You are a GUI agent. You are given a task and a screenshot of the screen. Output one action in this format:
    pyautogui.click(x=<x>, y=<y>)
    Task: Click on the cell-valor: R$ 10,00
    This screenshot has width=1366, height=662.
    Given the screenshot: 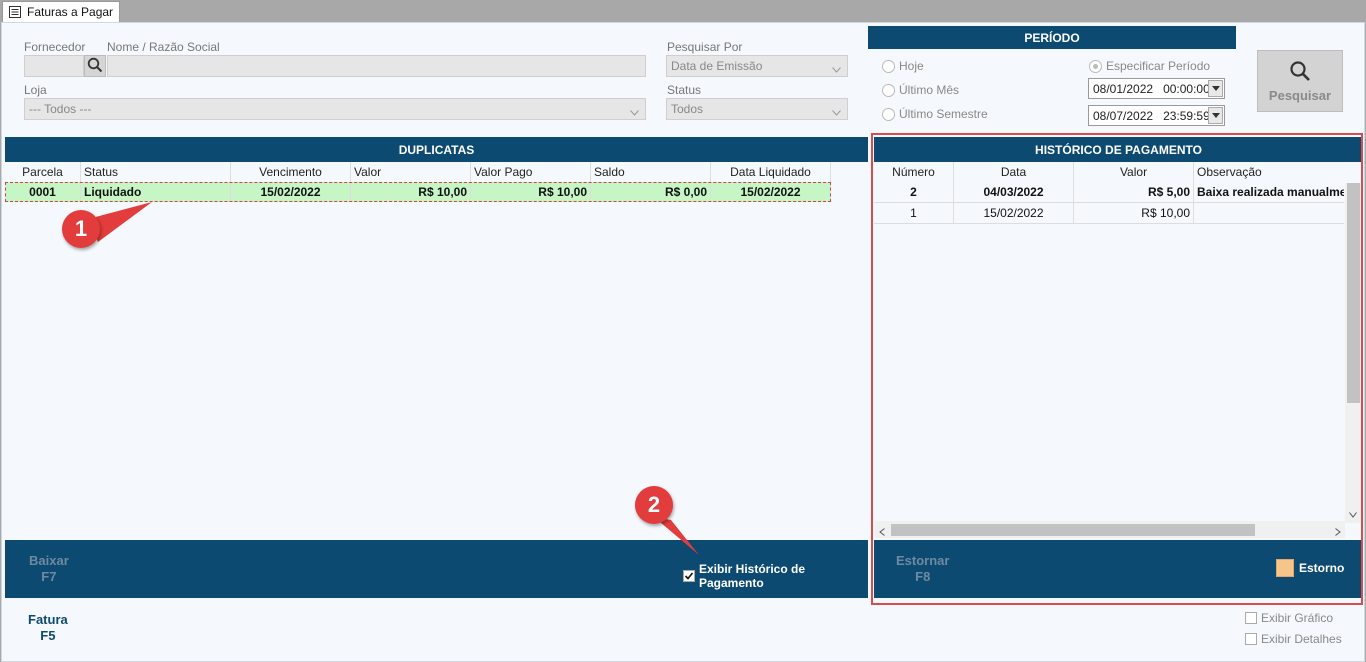 What is the action you would take?
    pyautogui.click(x=1134, y=213)
    